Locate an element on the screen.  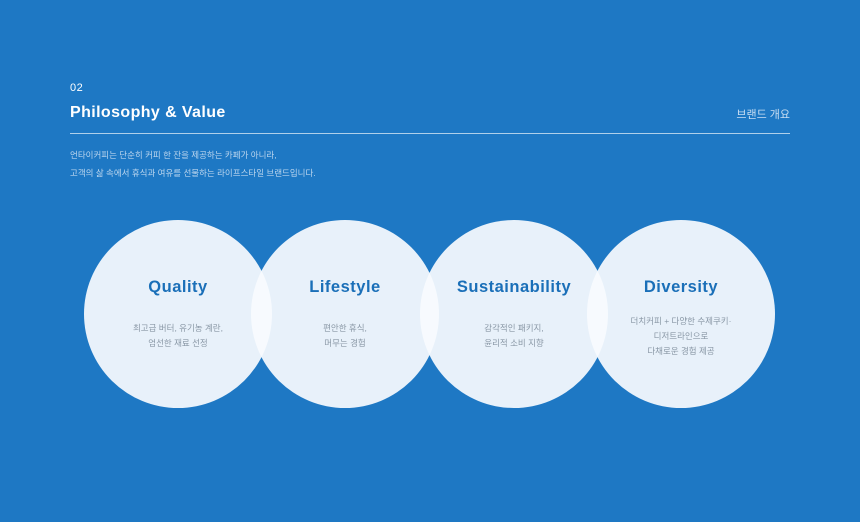
value-circle-sustainability: Sustainability 감각적인 패키지, 윤리적 소비 지향 is located at coordinates (514, 314).